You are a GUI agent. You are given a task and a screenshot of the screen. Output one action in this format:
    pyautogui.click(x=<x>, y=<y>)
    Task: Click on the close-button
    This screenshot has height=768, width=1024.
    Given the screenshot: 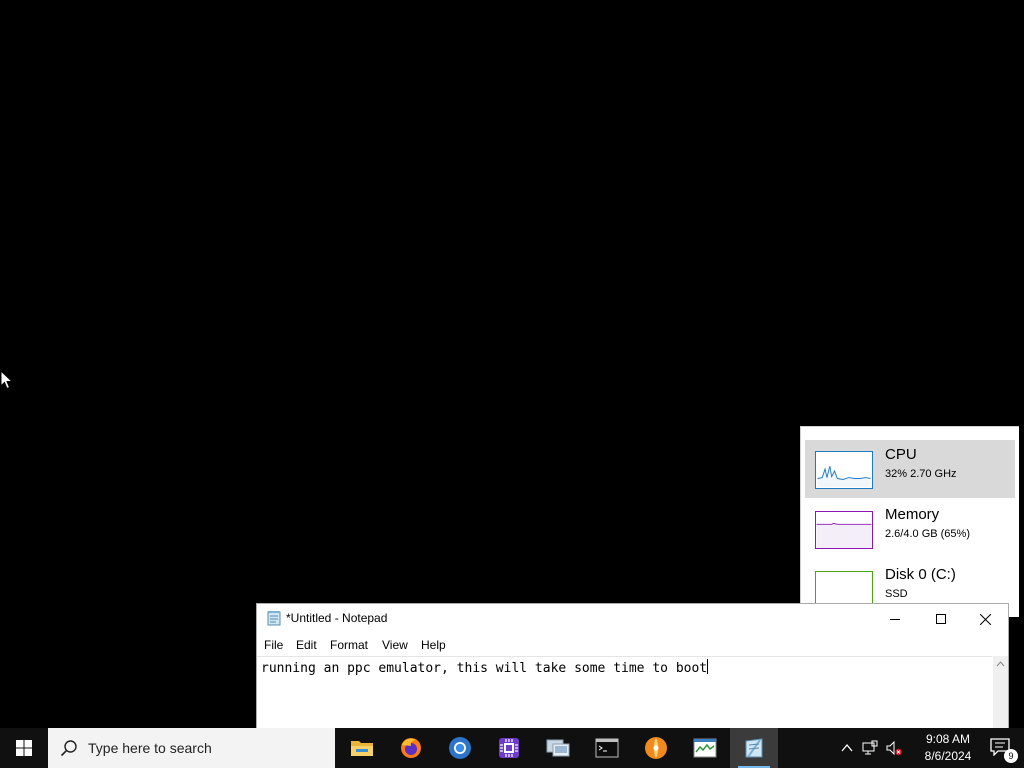 What is the action you would take?
    pyautogui.click(x=985, y=619)
    